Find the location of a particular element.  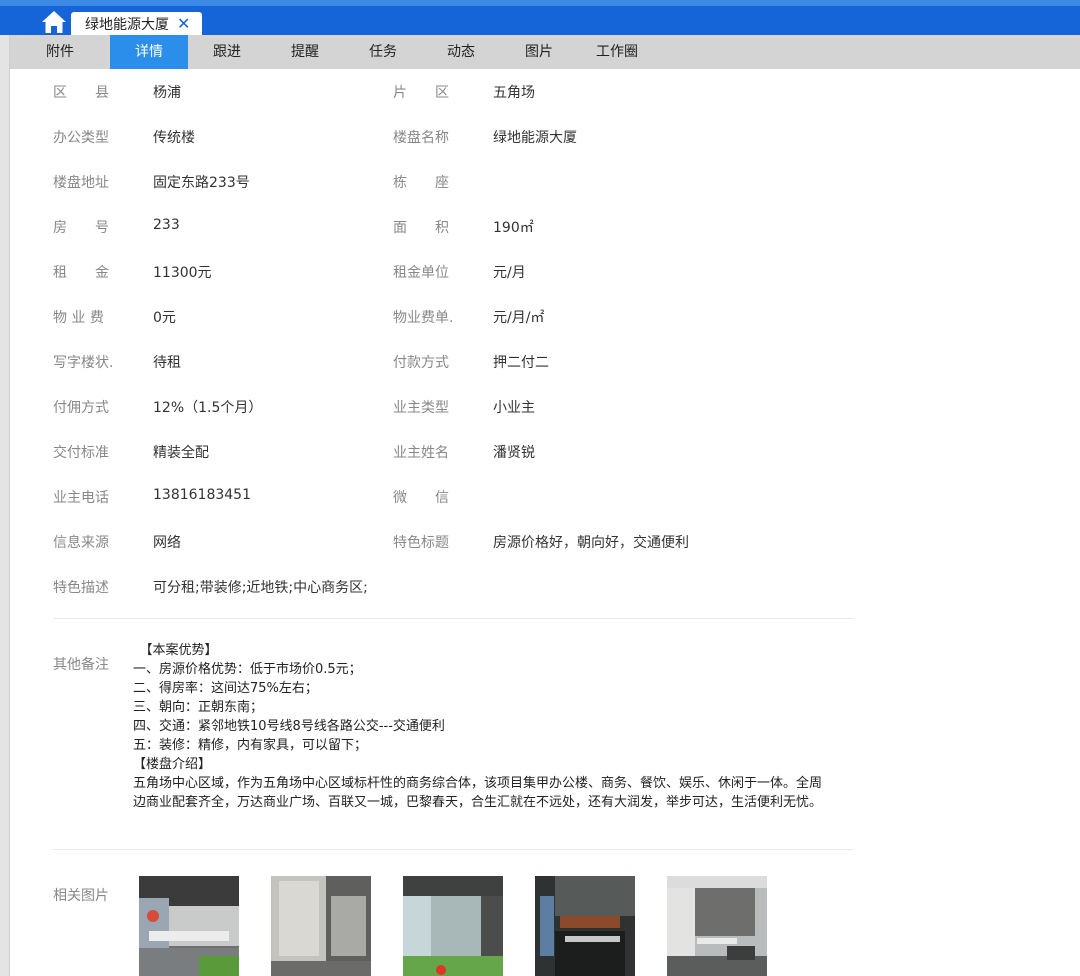

field-label: 付款方式 is located at coordinates (421, 363).